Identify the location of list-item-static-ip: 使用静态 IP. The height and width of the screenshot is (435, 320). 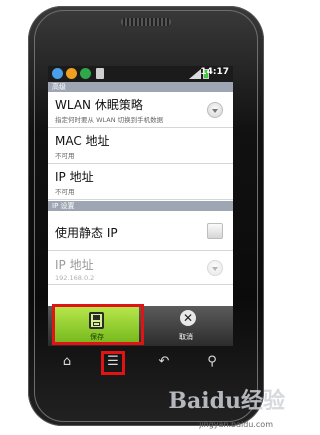
(140, 231).